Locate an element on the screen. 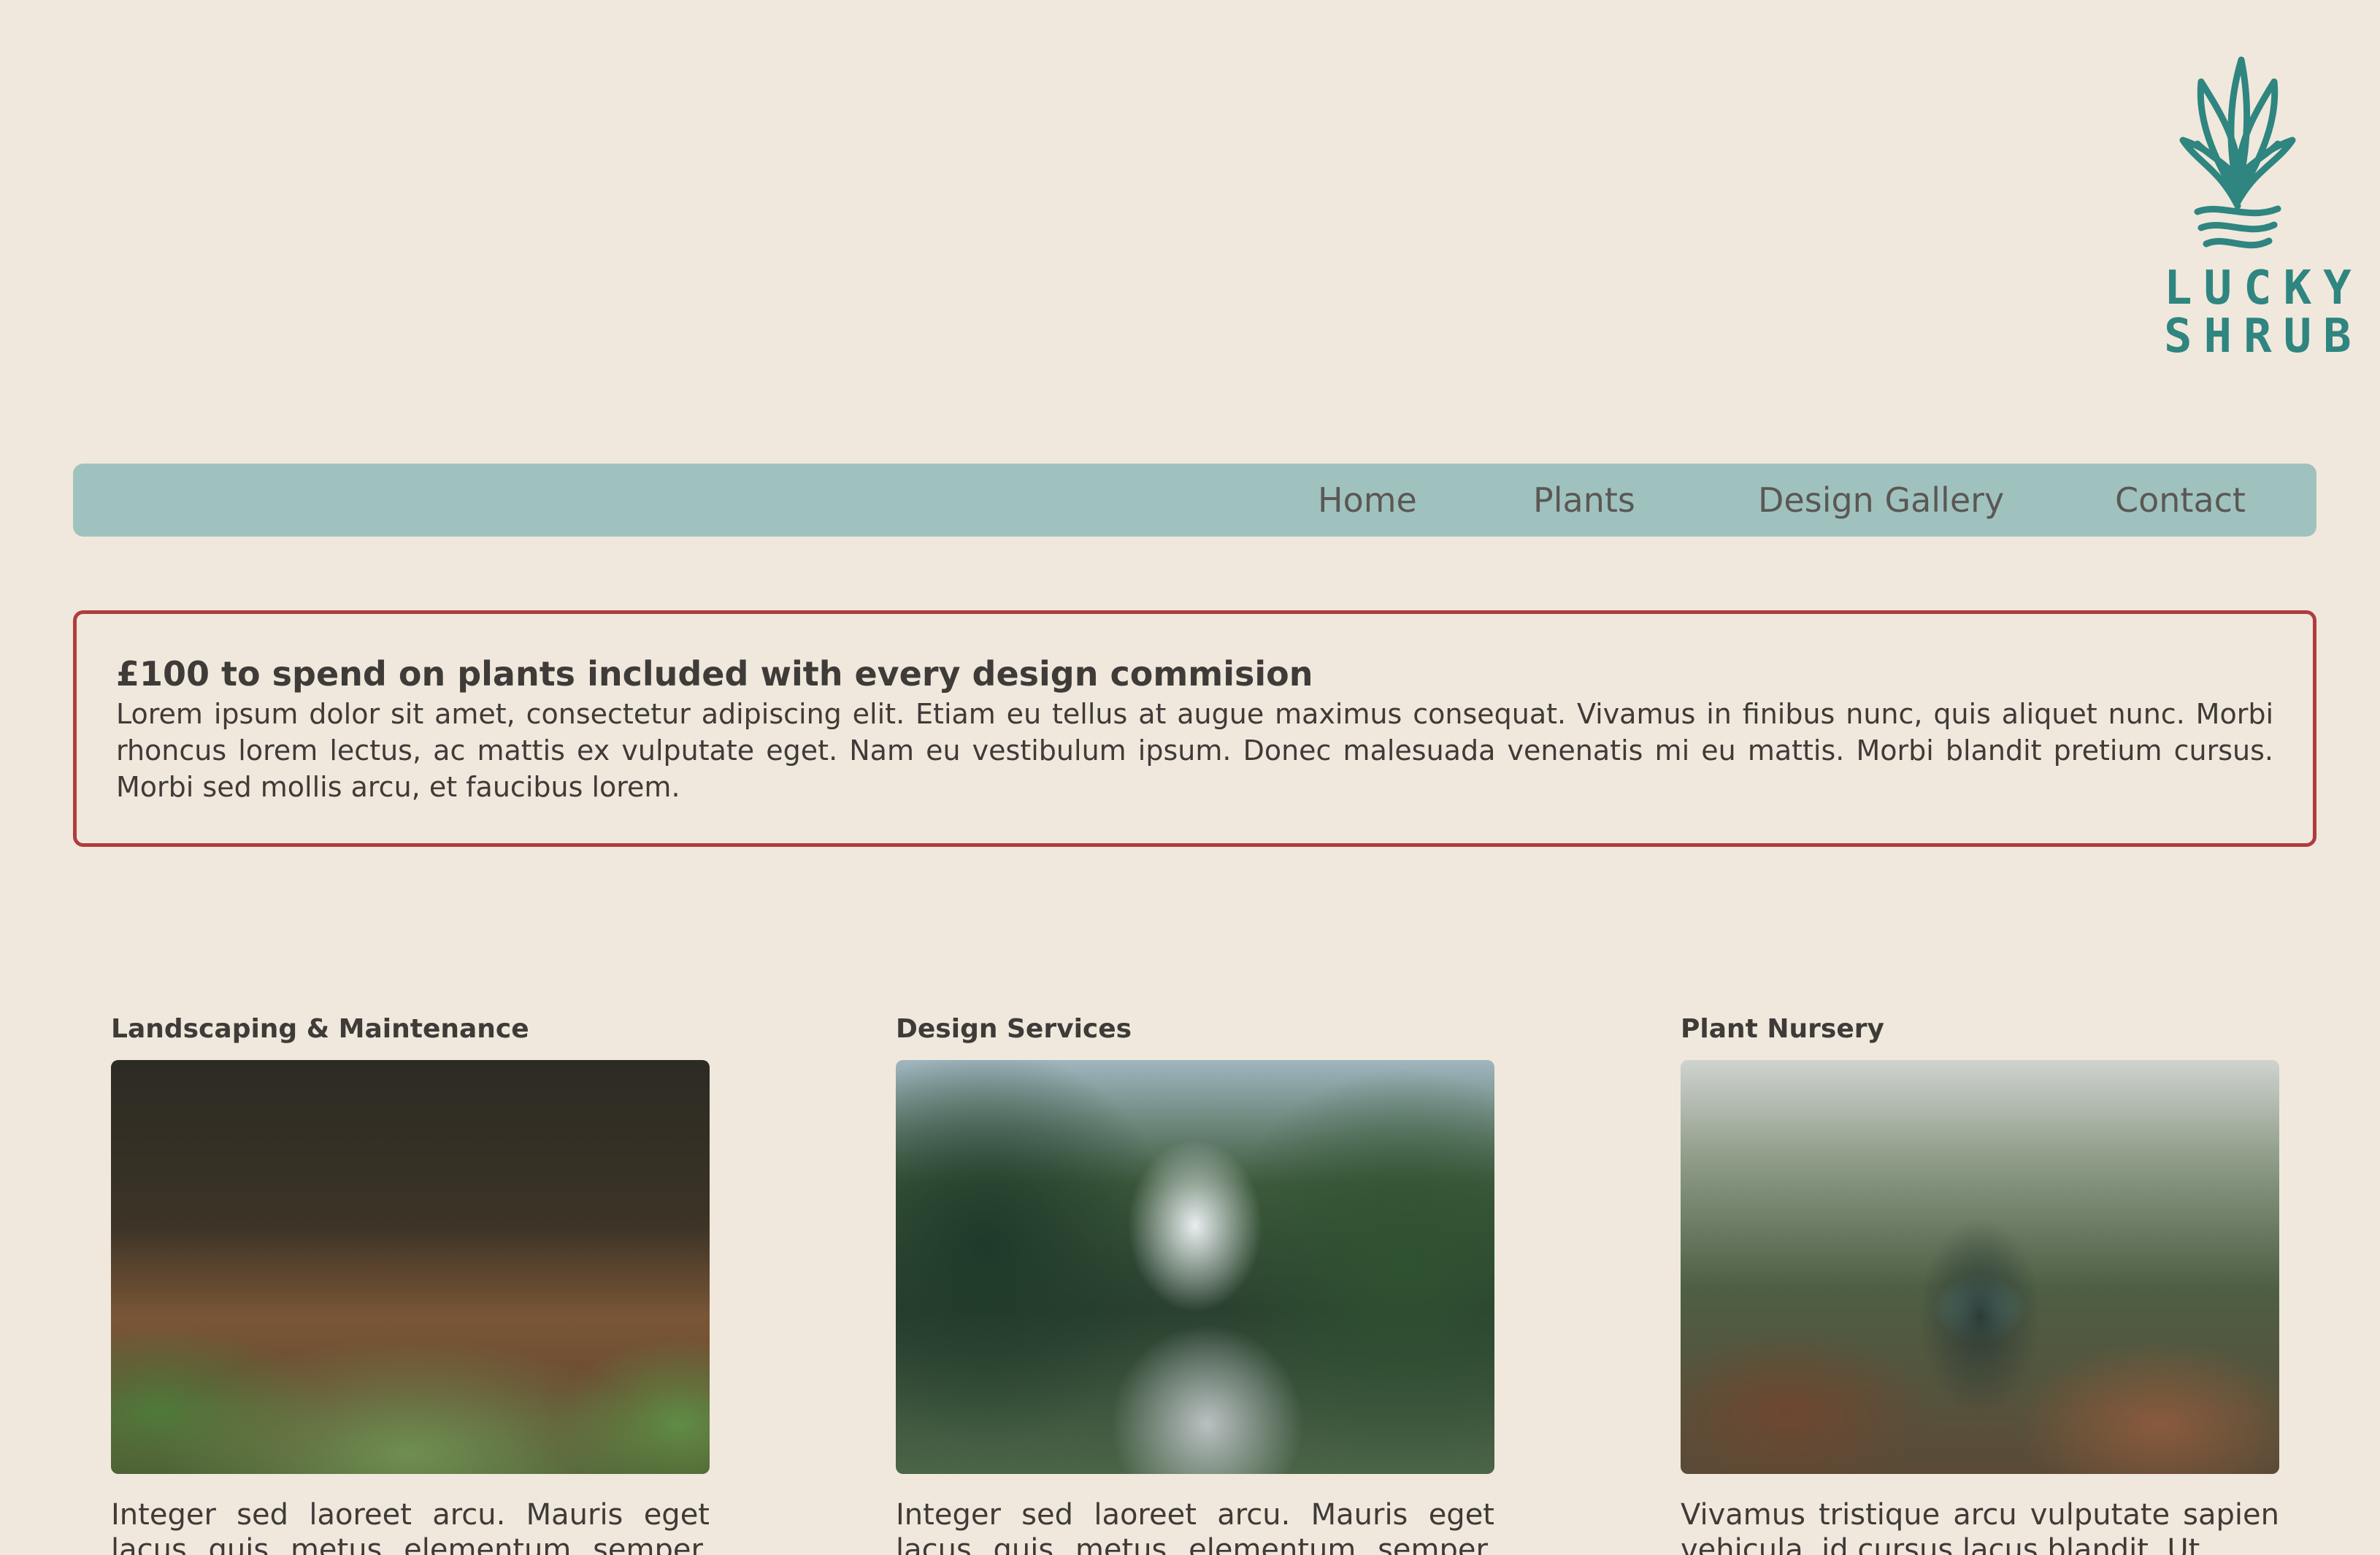 This screenshot has width=2380, height=1555. service-card-title: Plant Nursery is located at coordinates (1782, 1029).